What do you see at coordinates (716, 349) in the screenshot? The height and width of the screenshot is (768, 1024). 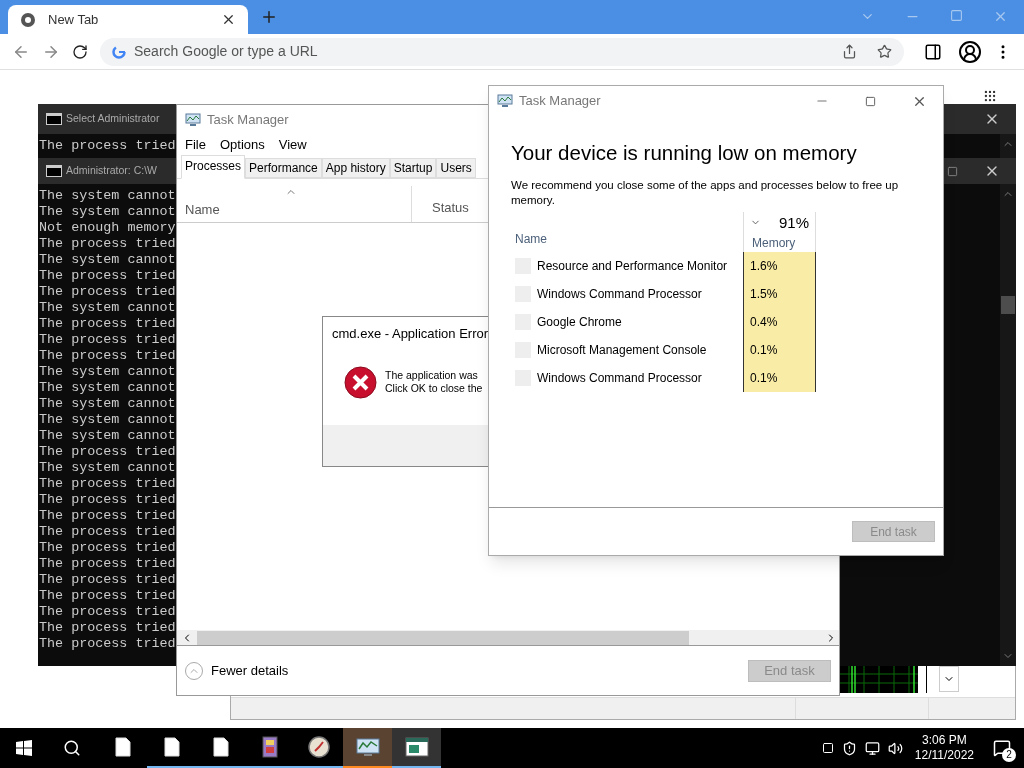 I see `process-row: Microsoft Management Console 0.1%` at bounding box center [716, 349].